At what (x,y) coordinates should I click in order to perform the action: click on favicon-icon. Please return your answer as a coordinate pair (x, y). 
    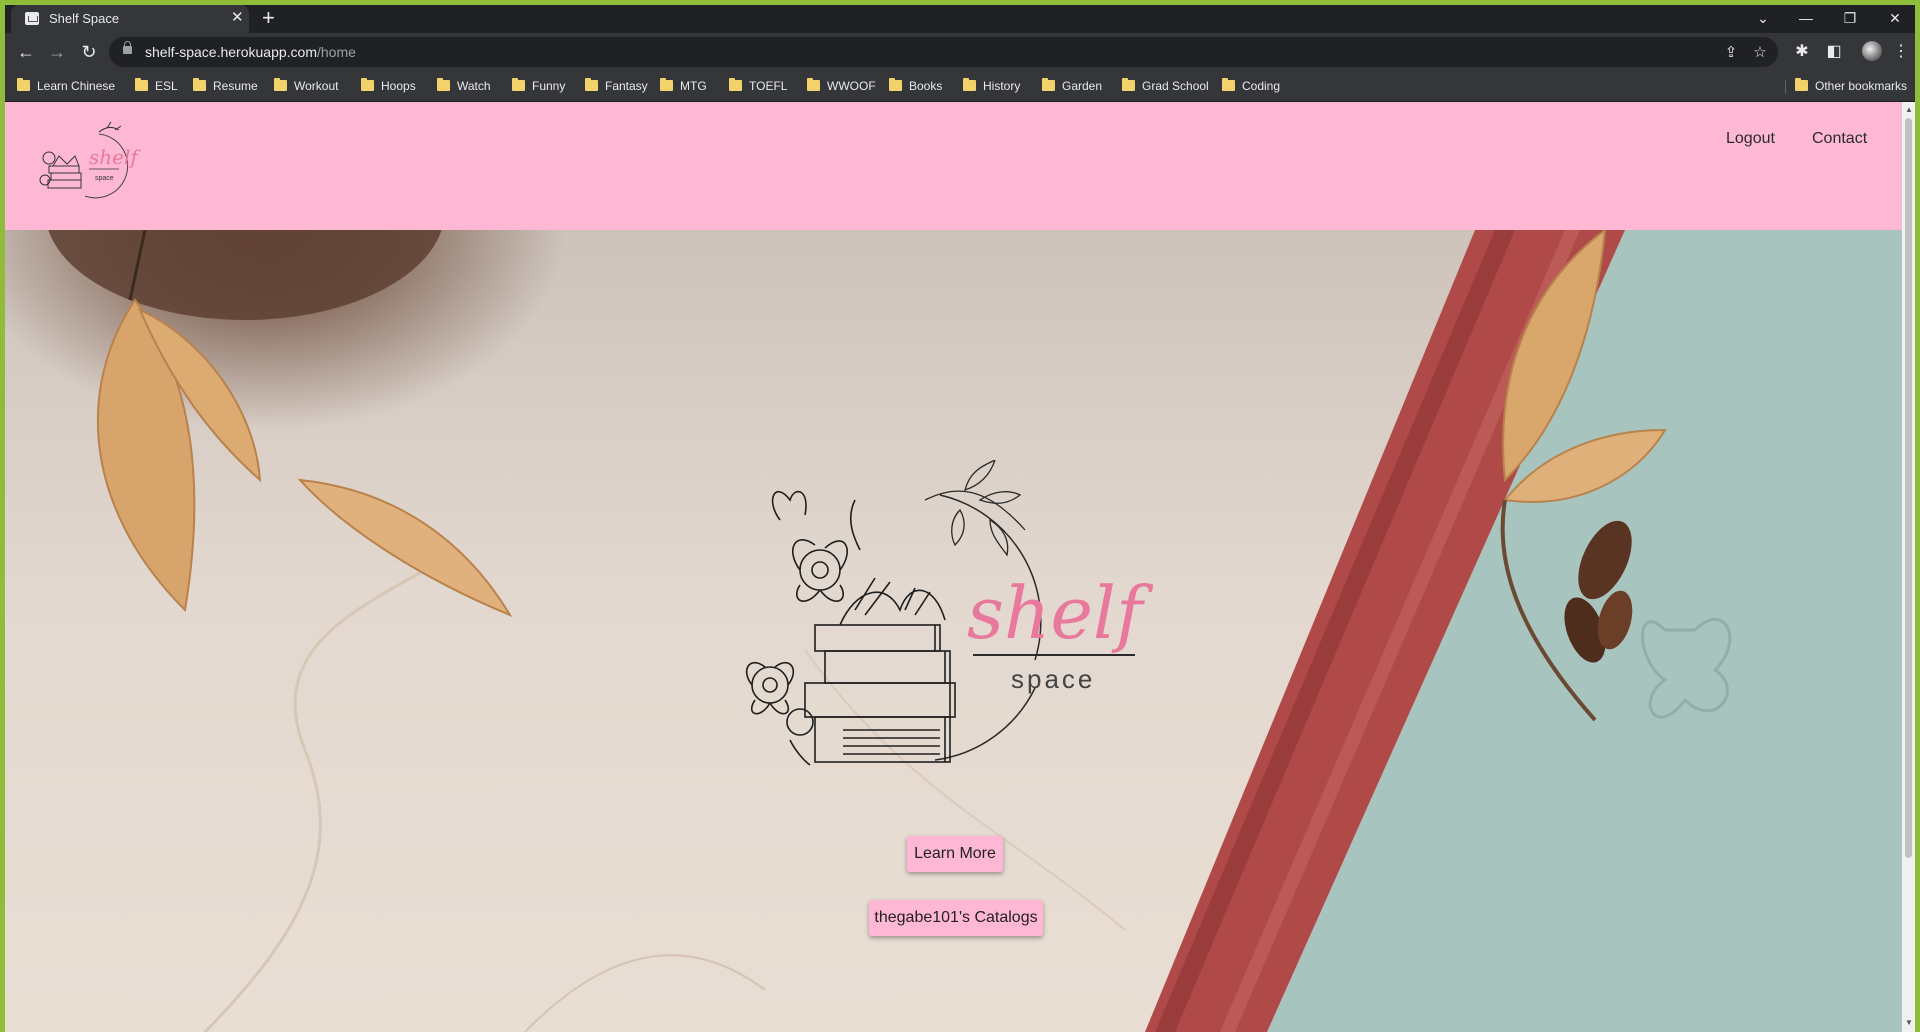
    Looking at the image, I should click on (32, 18).